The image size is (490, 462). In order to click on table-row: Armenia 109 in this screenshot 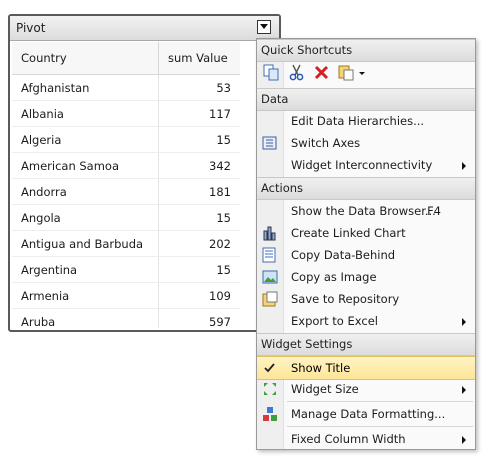, I will do `click(126, 295)`.